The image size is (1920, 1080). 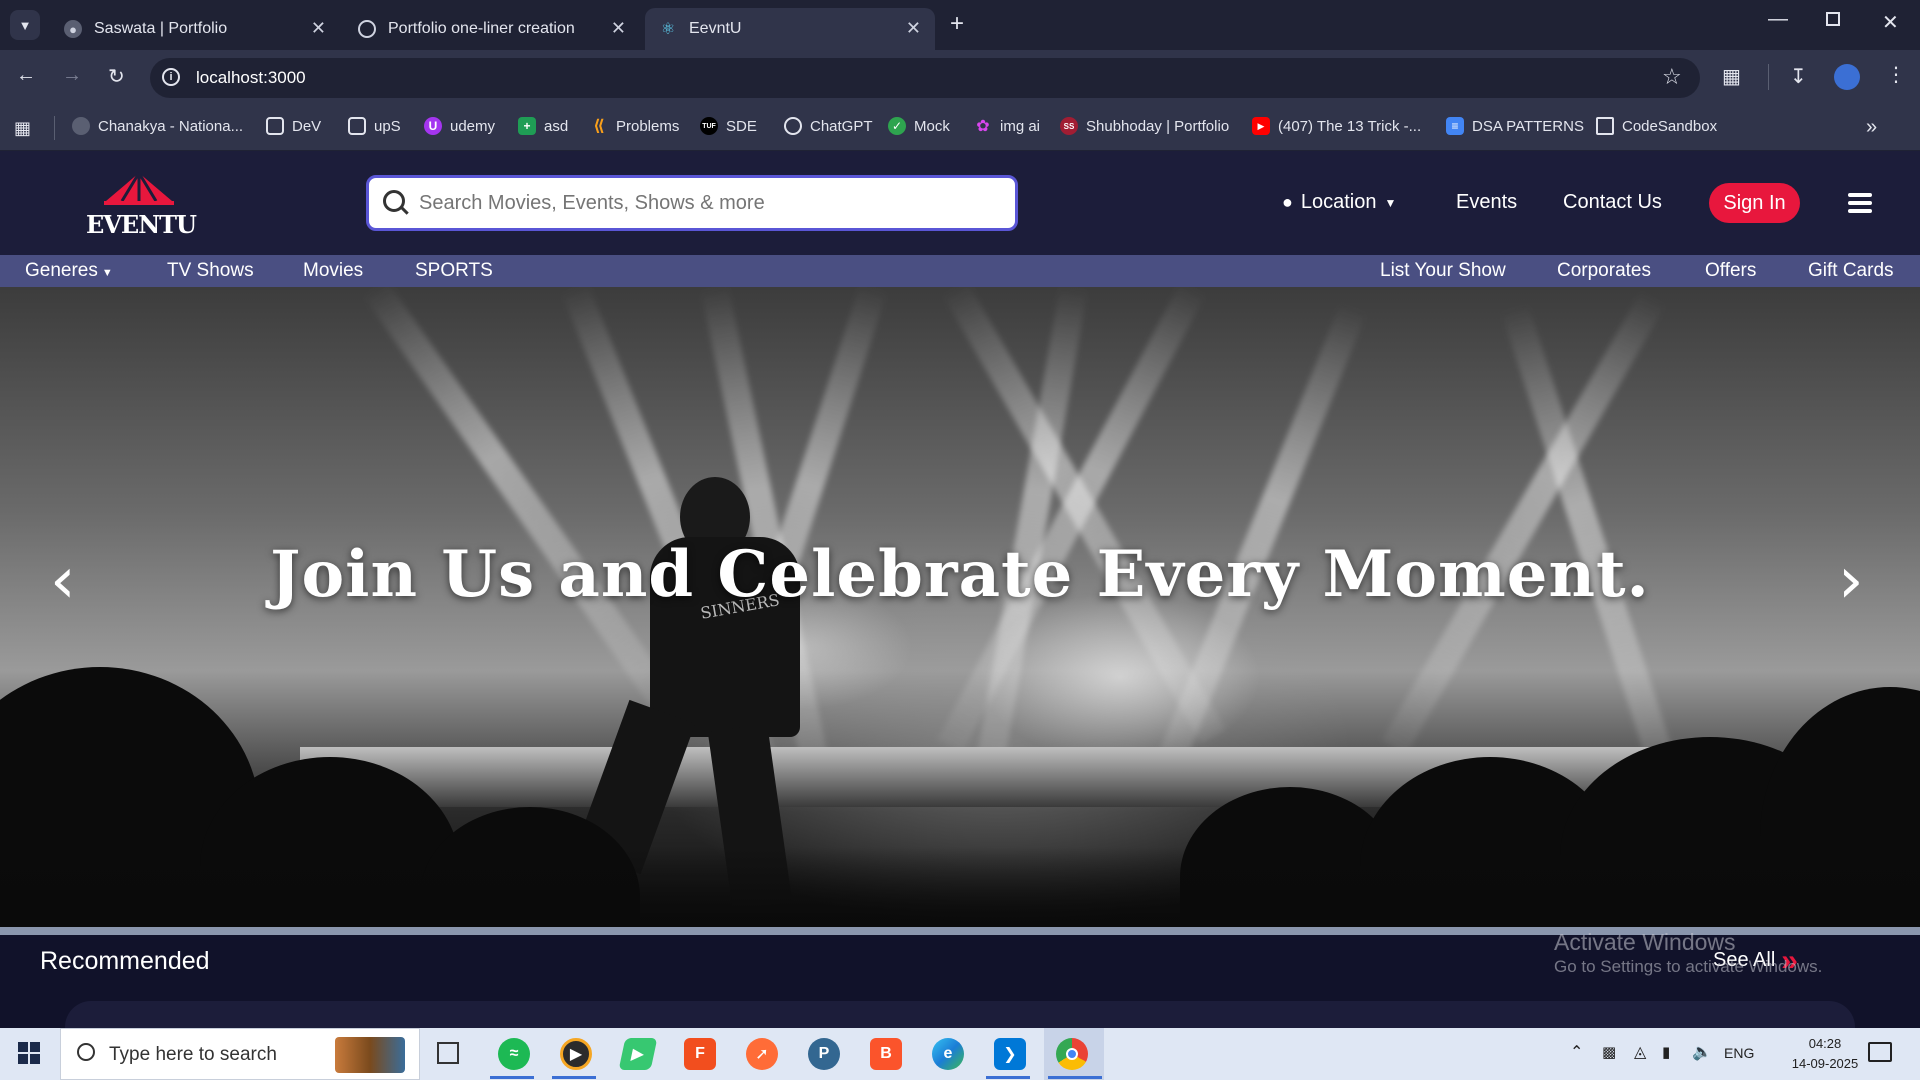 I want to click on subnav-tv-shows: TV Shows, so click(x=210, y=271).